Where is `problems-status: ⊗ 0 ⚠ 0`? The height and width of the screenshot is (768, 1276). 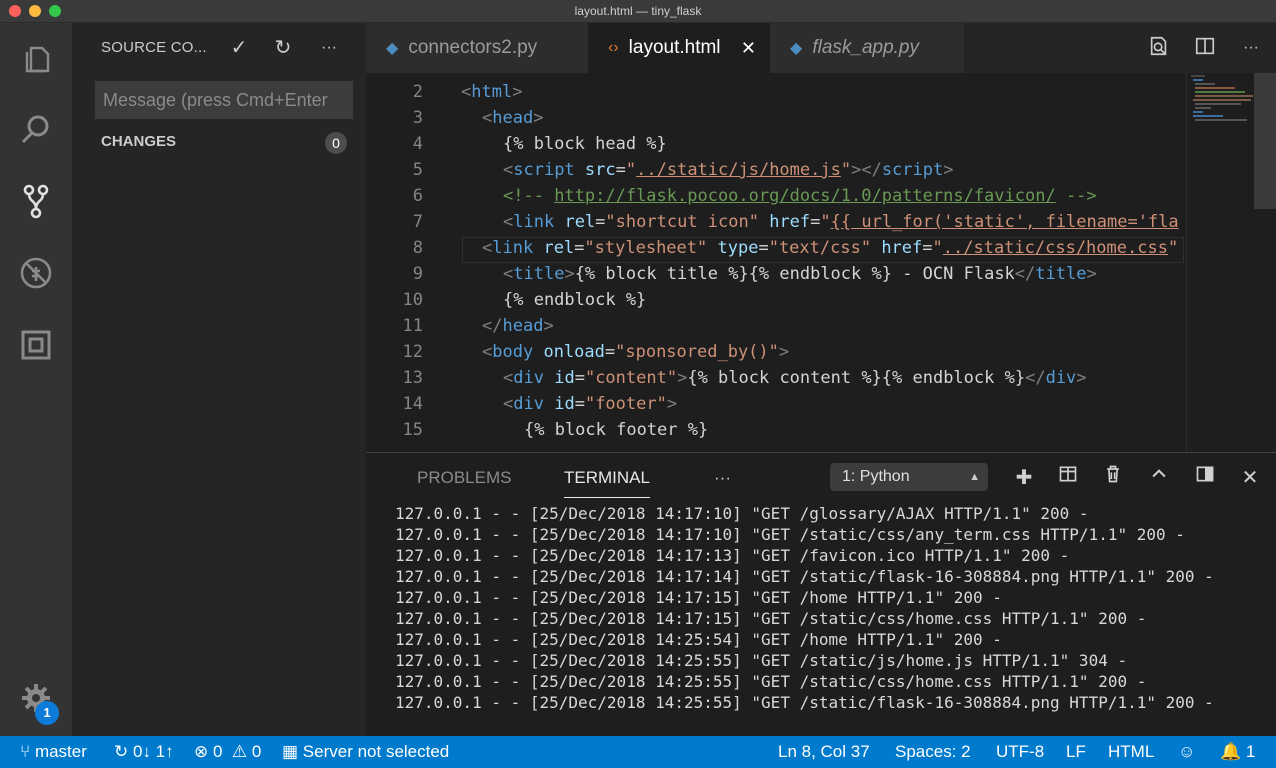
problems-status: ⊗ 0 ⚠ 0 is located at coordinates (227, 752).